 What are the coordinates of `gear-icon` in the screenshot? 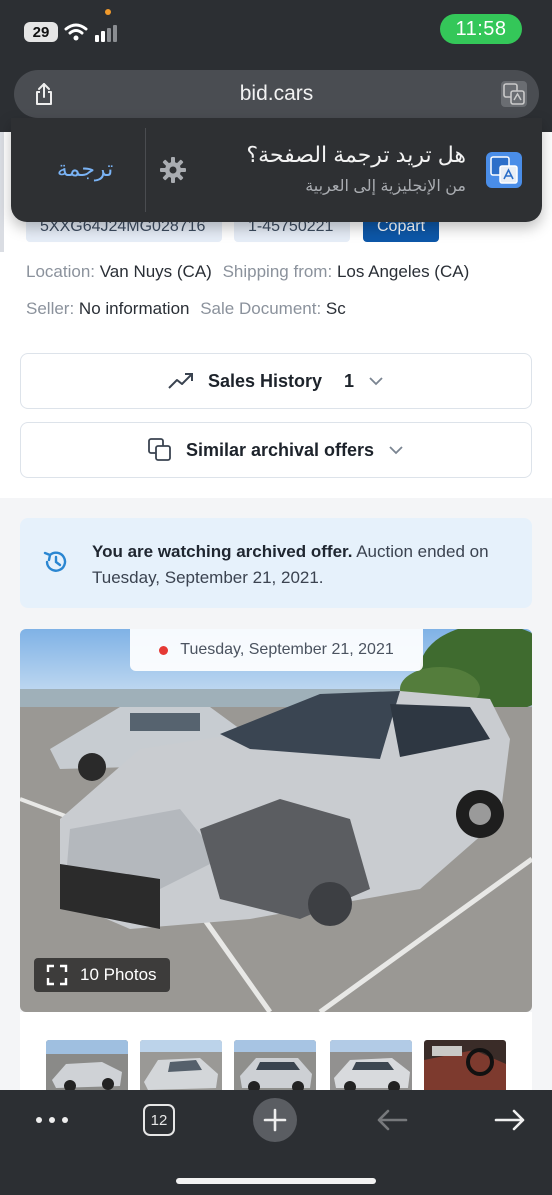 It's located at (173, 170).